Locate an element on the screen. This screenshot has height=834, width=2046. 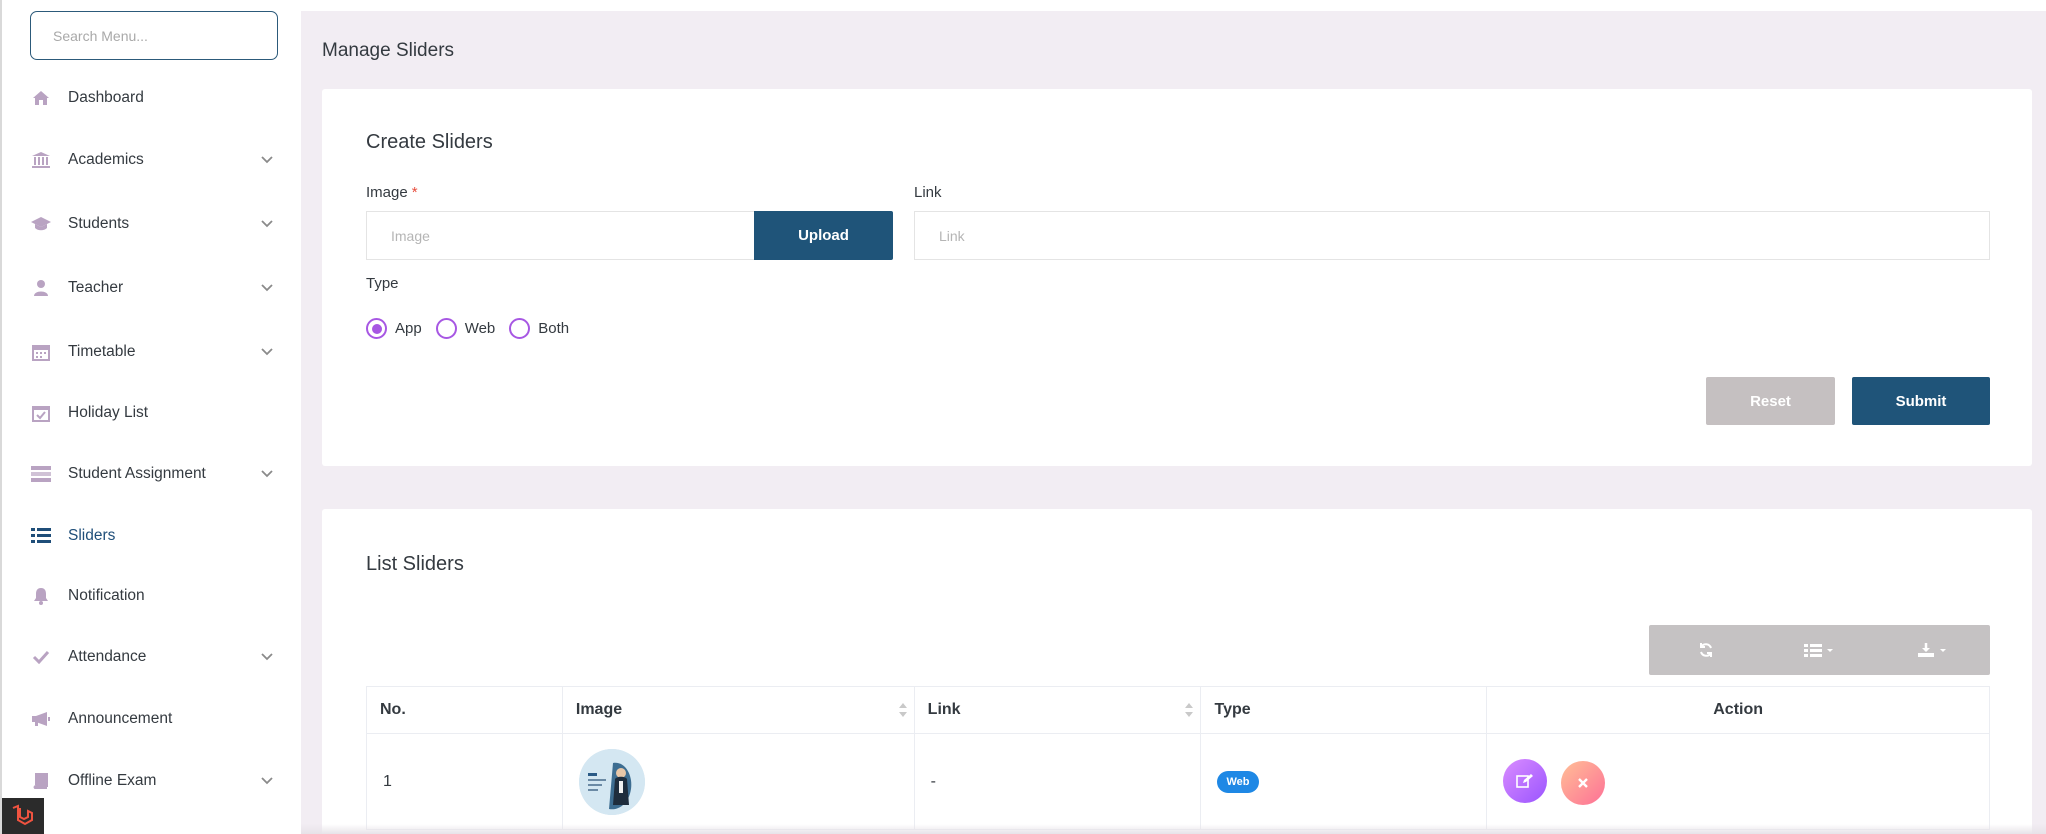
table-row: 1 - Web is located at coordinates (1178, 781).